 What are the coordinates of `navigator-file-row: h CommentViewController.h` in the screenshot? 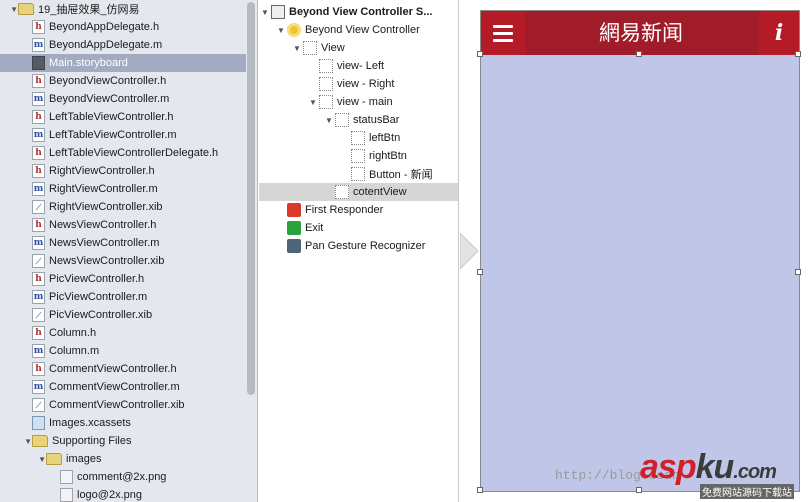 It's located at (123, 369).